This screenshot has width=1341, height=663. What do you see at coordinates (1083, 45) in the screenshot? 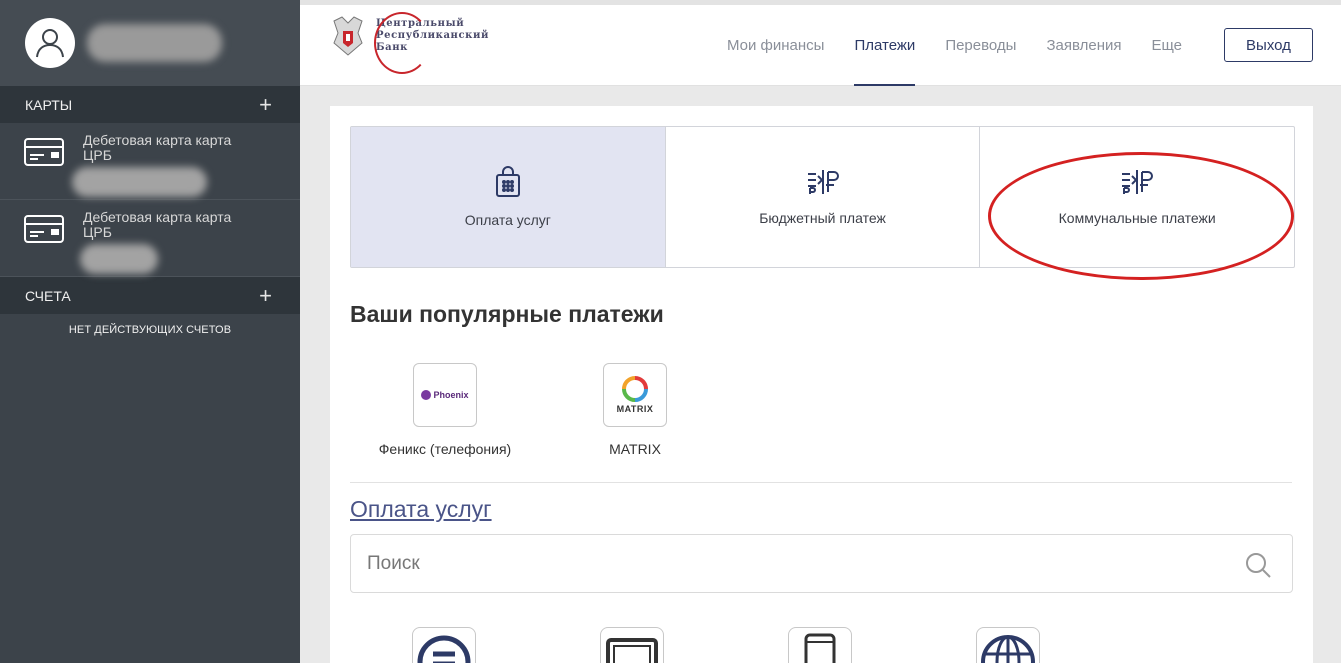
I see `nav-applications: Заявления` at bounding box center [1083, 45].